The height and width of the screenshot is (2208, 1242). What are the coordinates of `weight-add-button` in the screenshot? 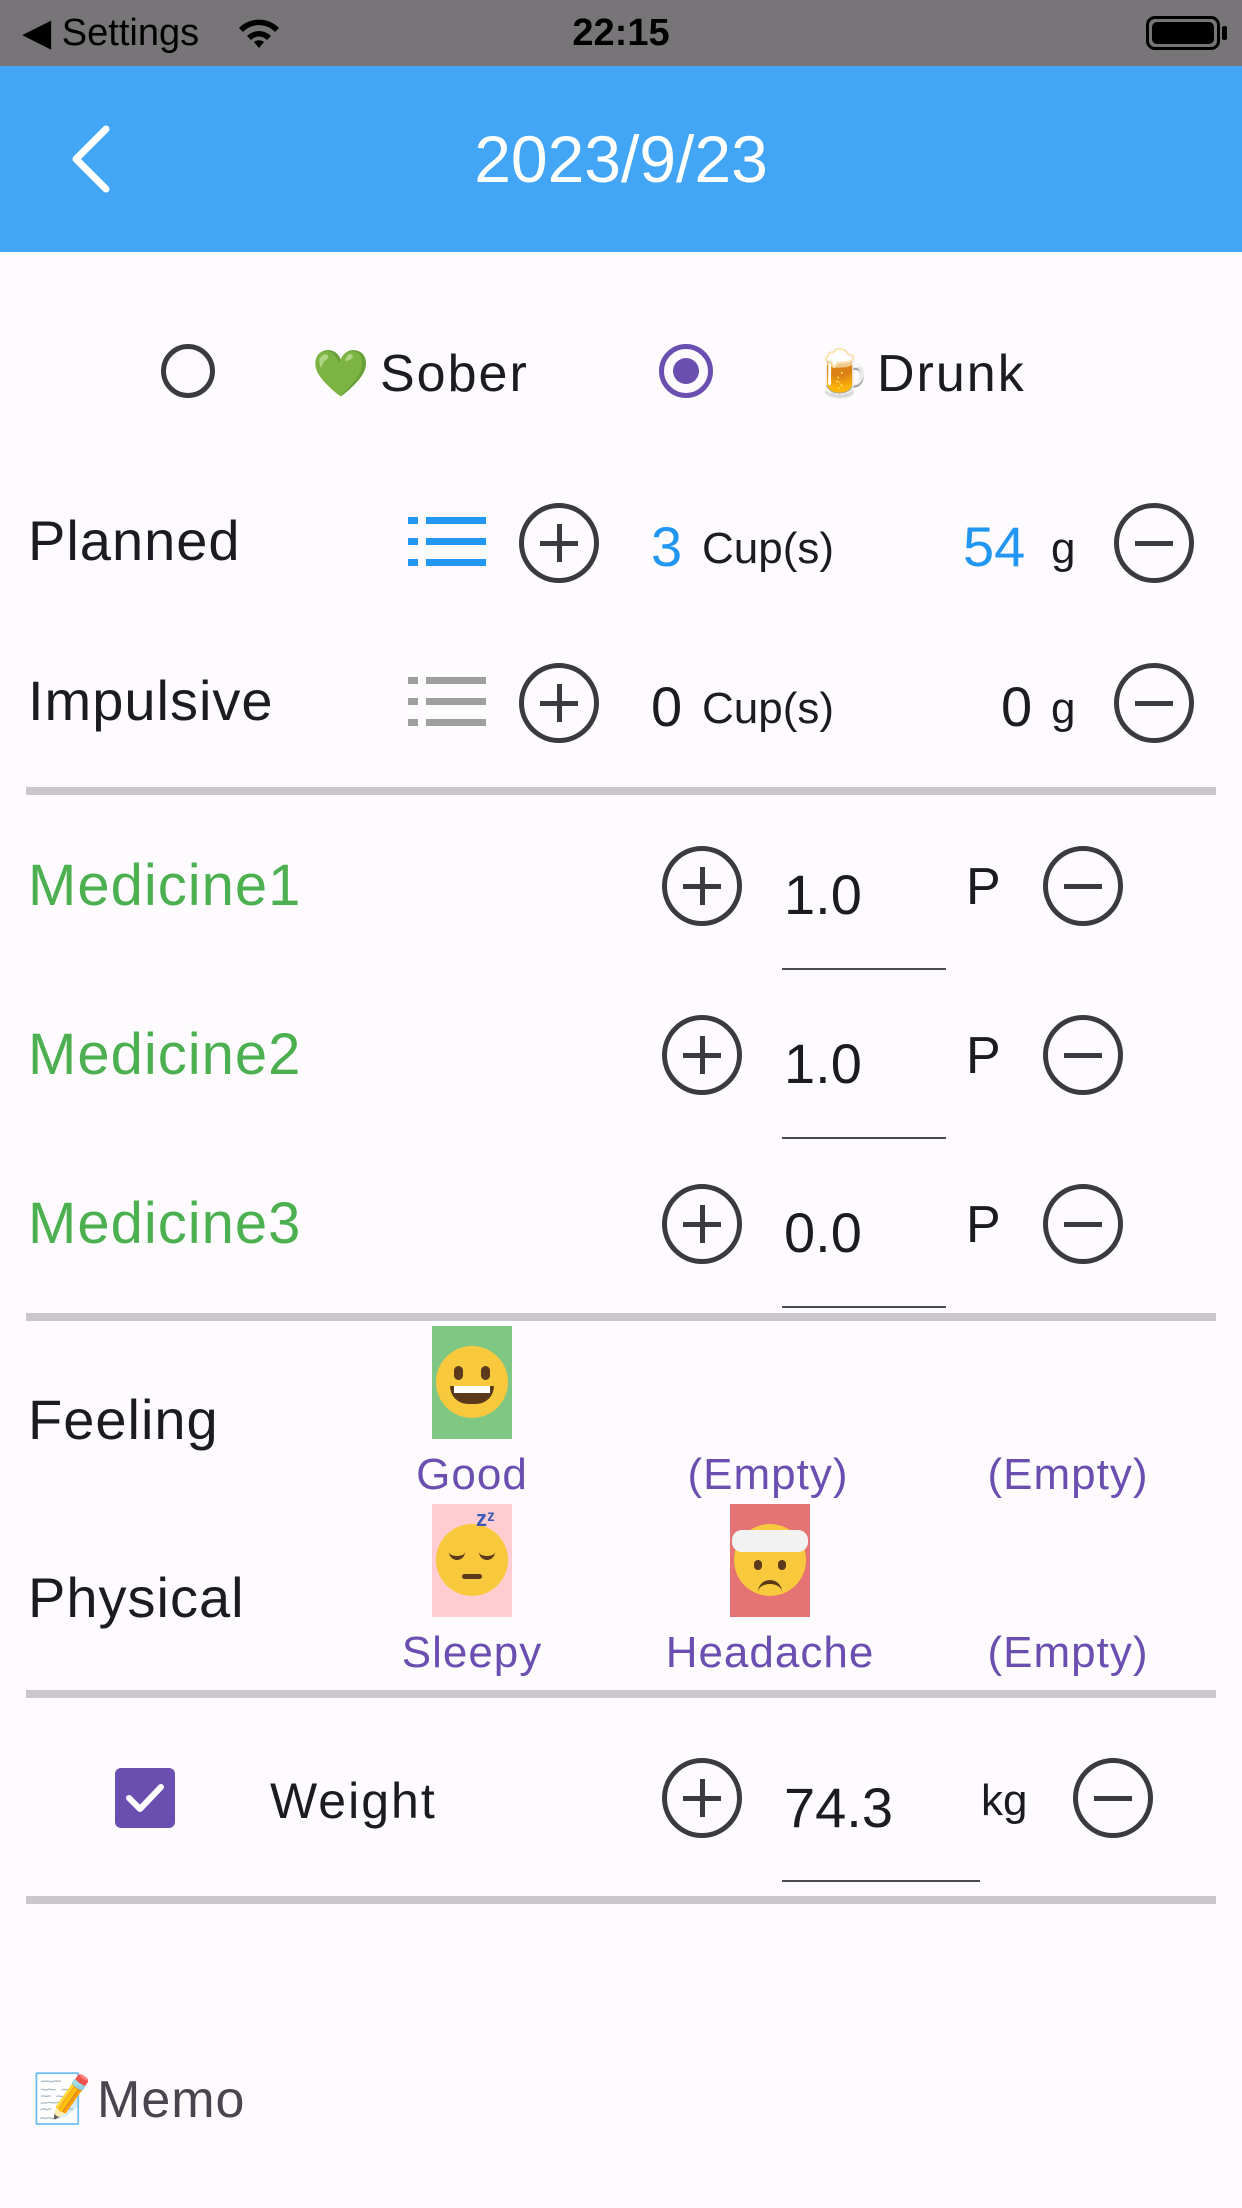 It's located at (702, 1798).